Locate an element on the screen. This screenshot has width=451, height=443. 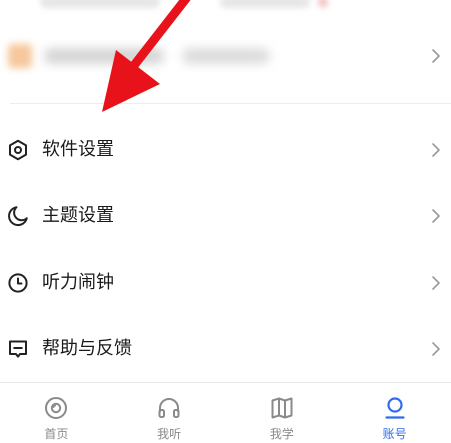
tab-home: 首页 is located at coordinates (56, 413).